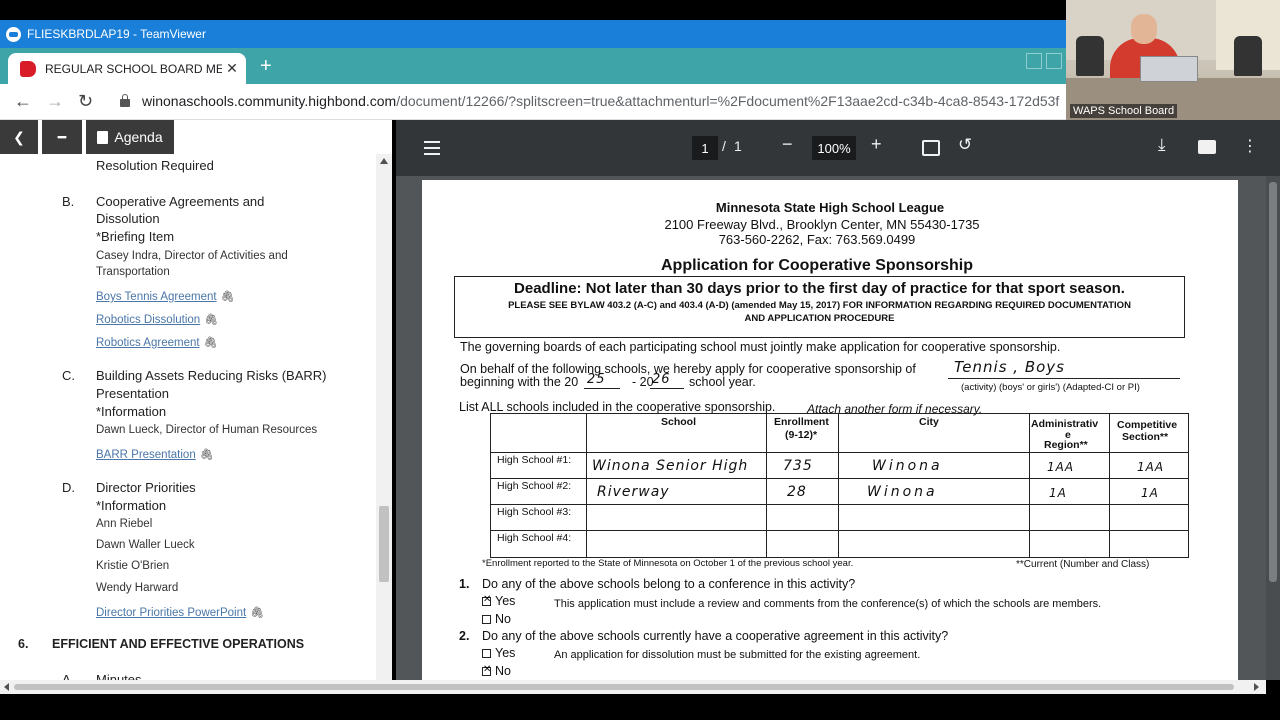 The width and height of the screenshot is (1280, 720). Describe the element at coordinates (1256, 687) in the screenshot. I see `scroll-right-icon` at that location.